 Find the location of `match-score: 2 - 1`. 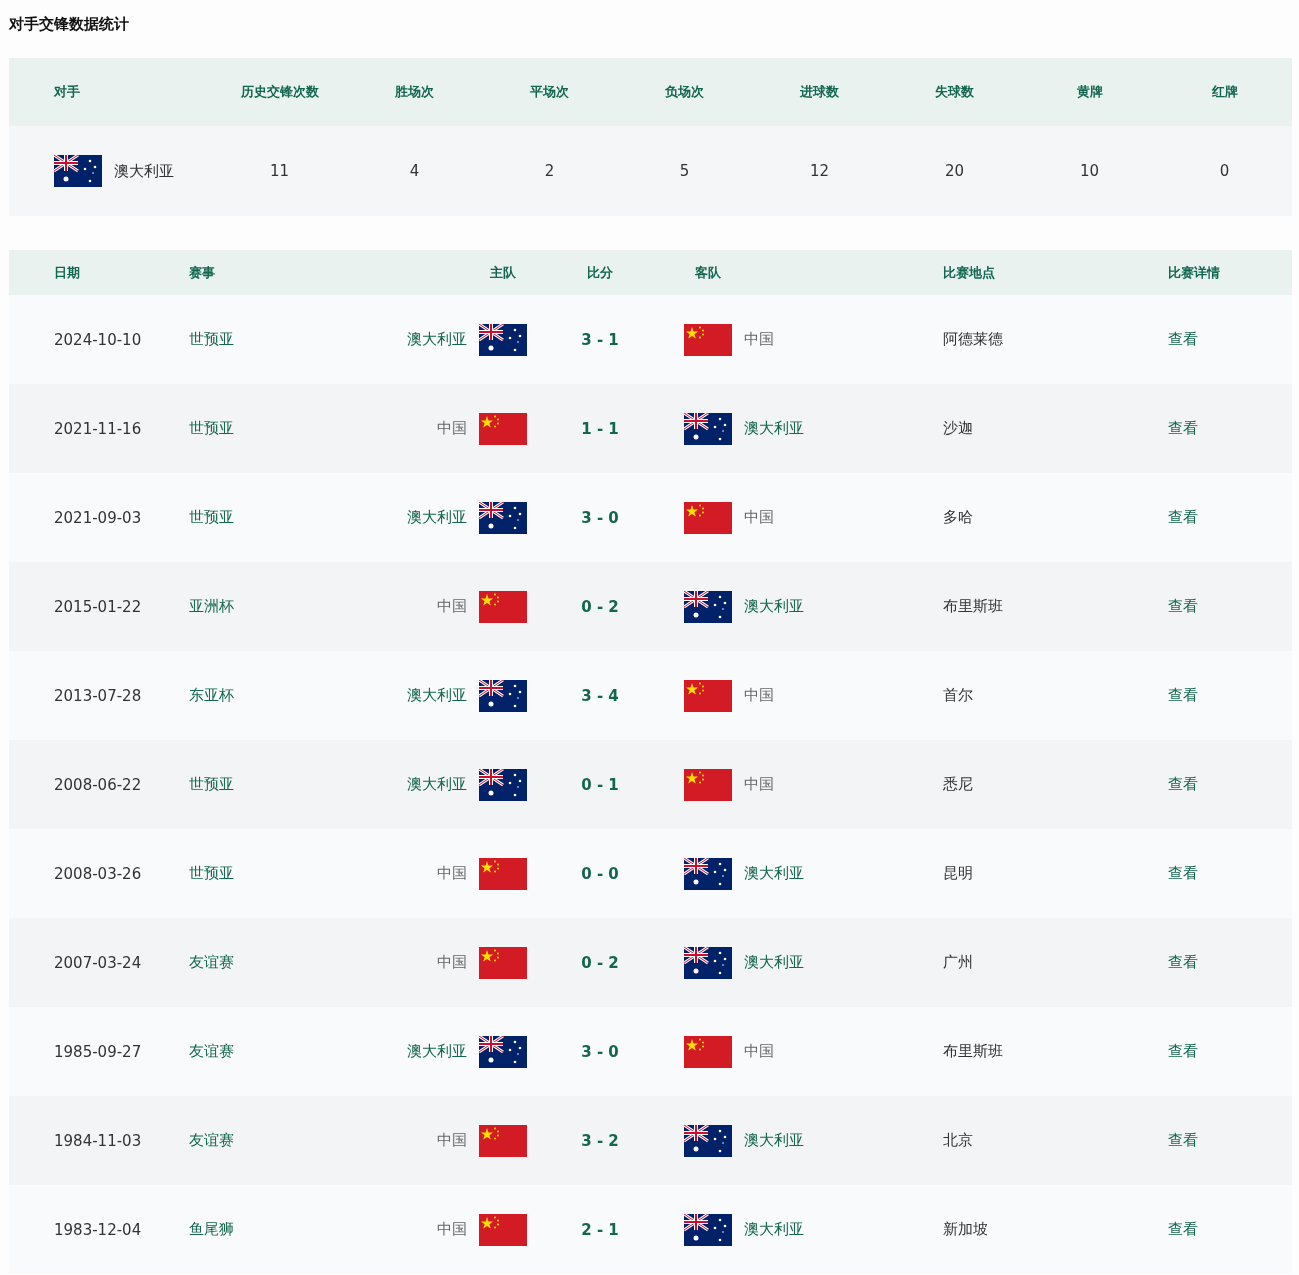

match-score: 2 - 1 is located at coordinates (600, 1229).